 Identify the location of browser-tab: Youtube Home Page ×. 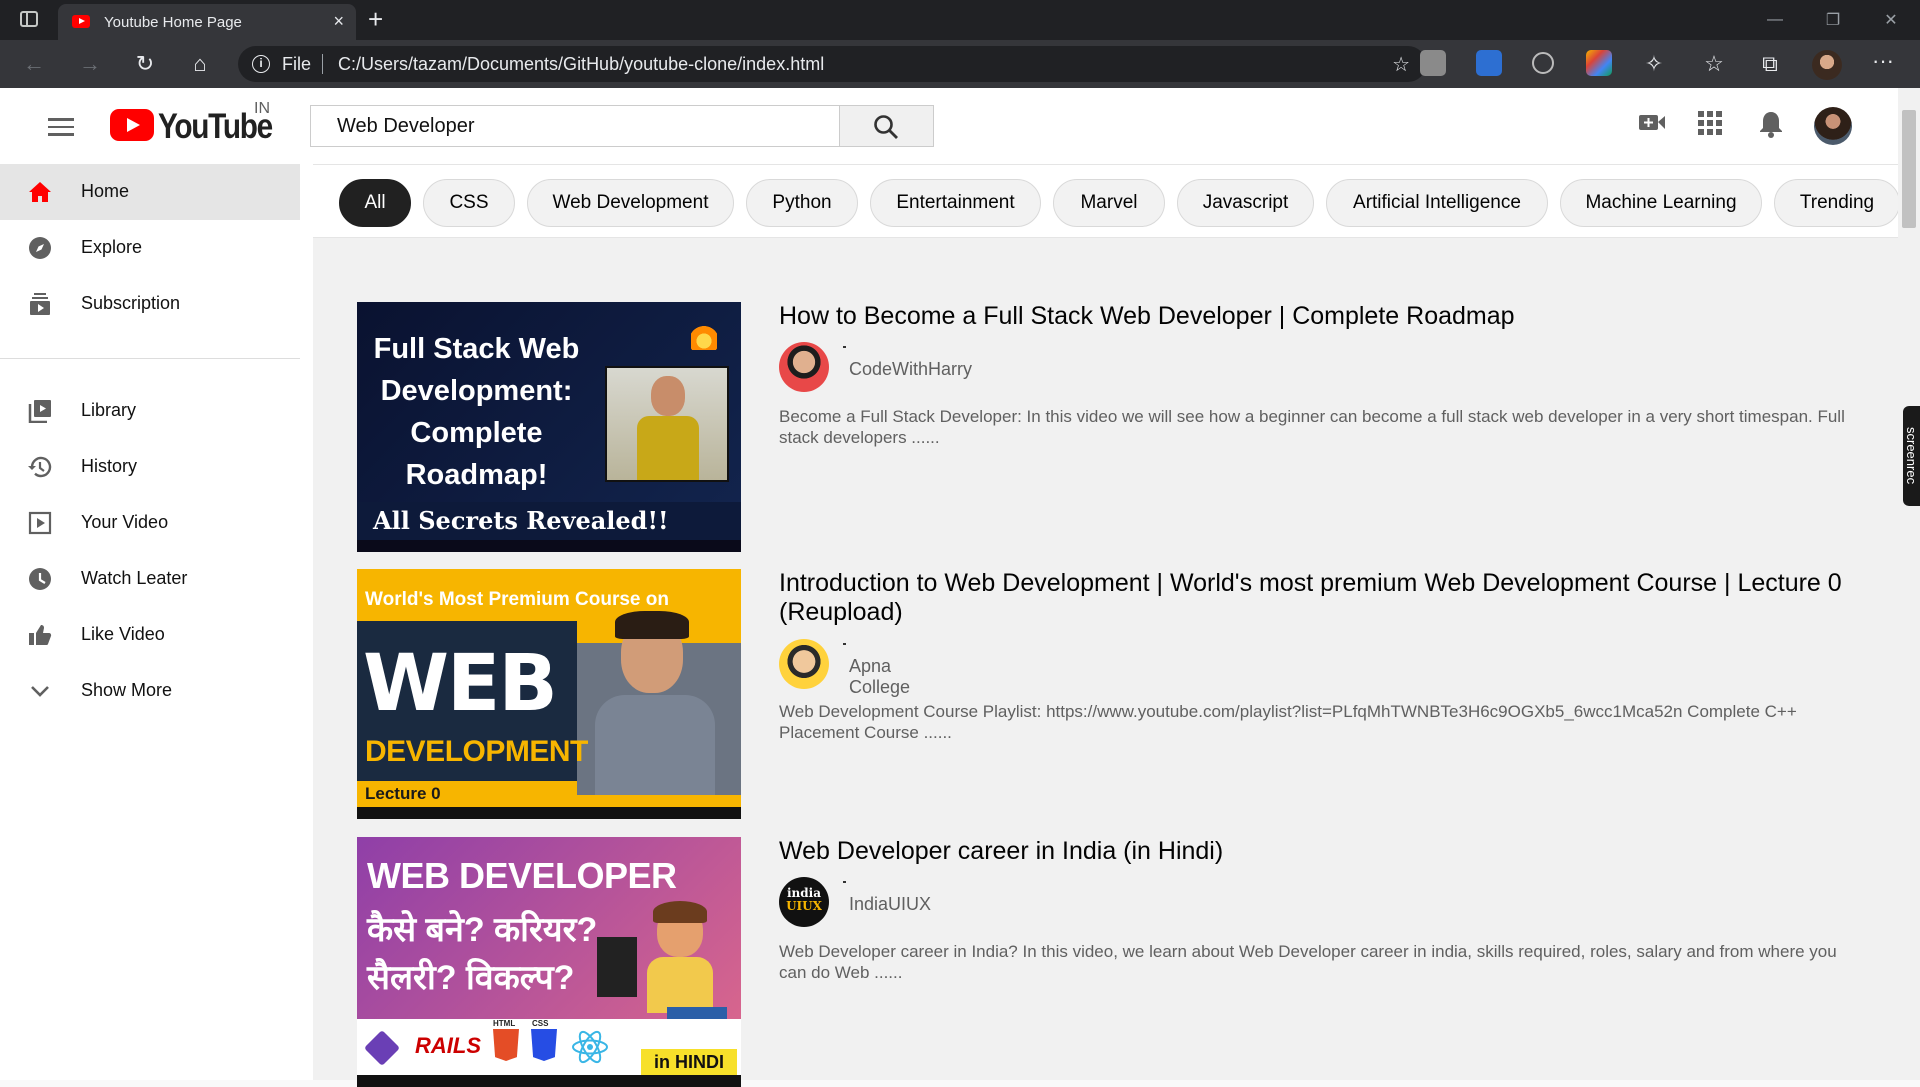
(207, 22).